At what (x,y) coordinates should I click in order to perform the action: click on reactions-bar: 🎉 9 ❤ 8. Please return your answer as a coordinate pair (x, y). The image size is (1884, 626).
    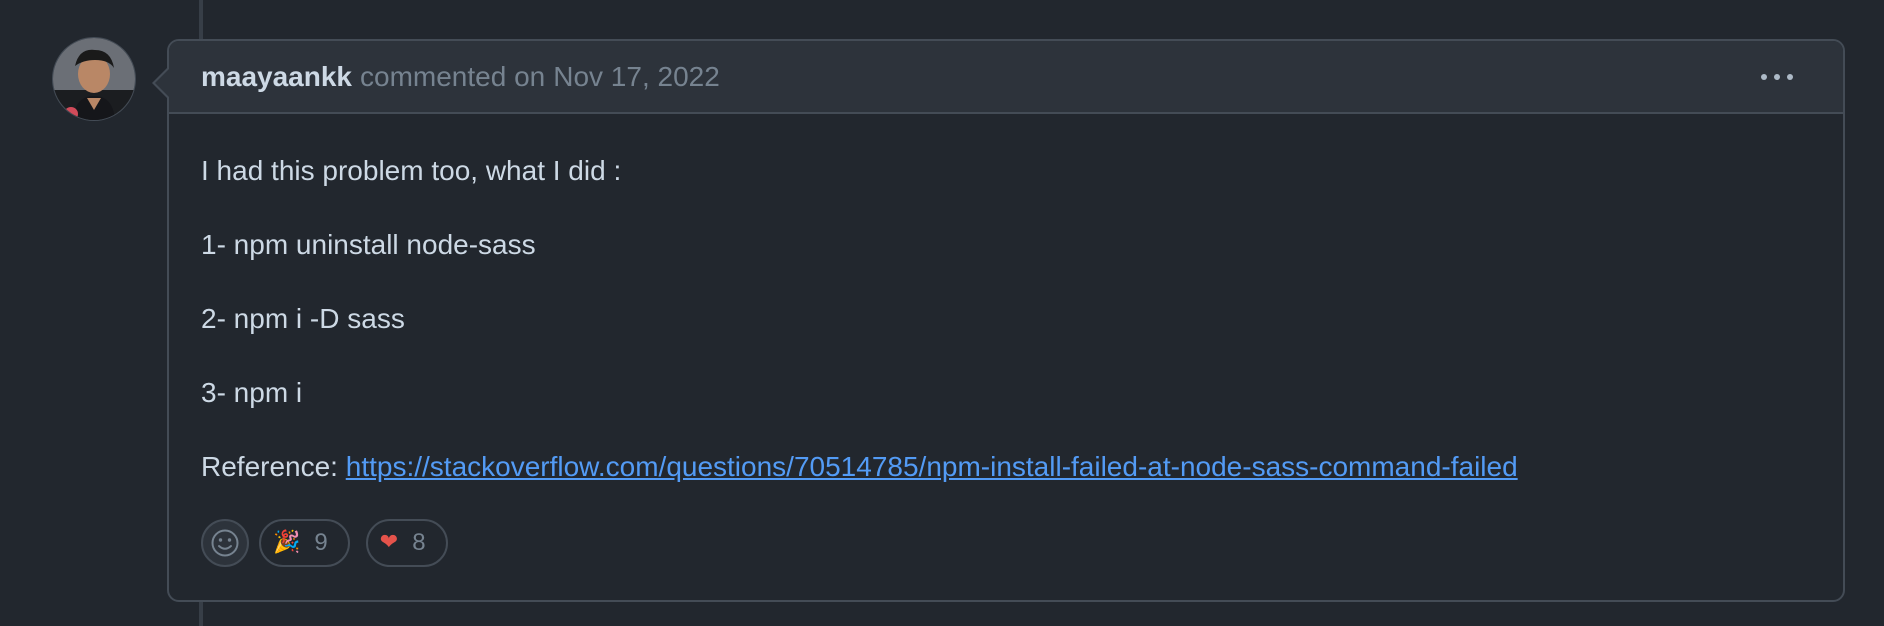
    Looking at the image, I should click on (332, 543).